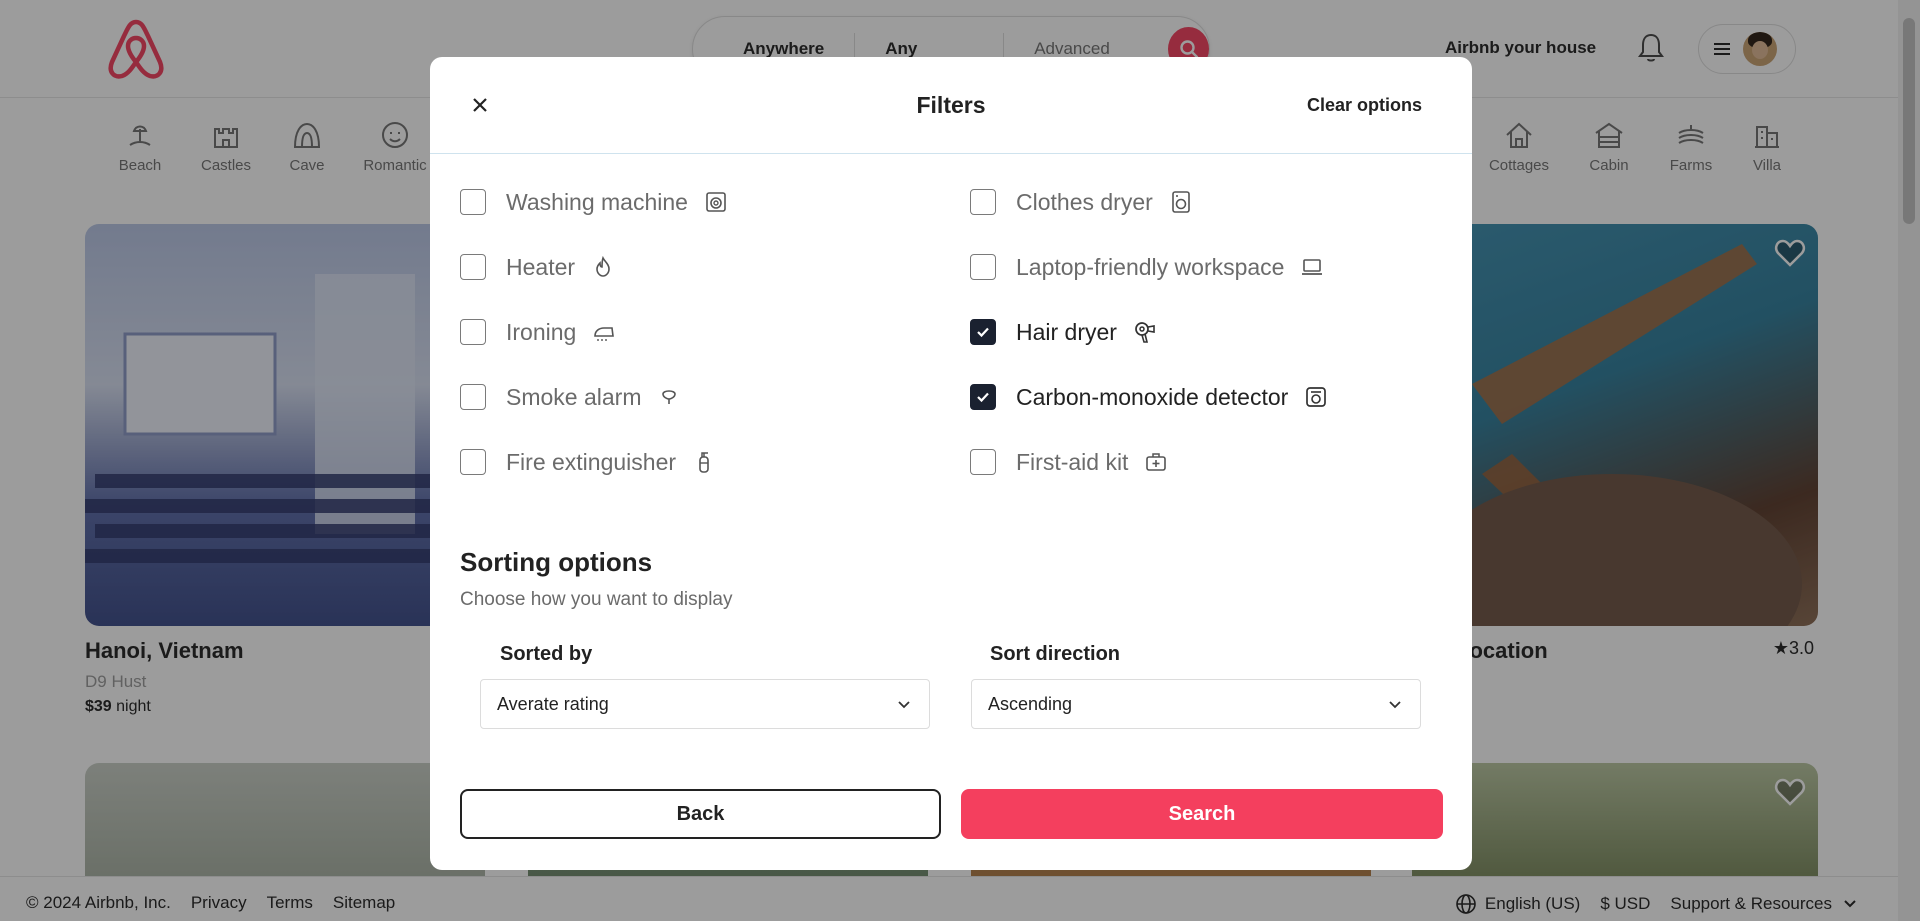 Image resolution: width=1920 pixels, height=921 pixels. I want to click on amenity-label: Ironing, so click(541, 331).